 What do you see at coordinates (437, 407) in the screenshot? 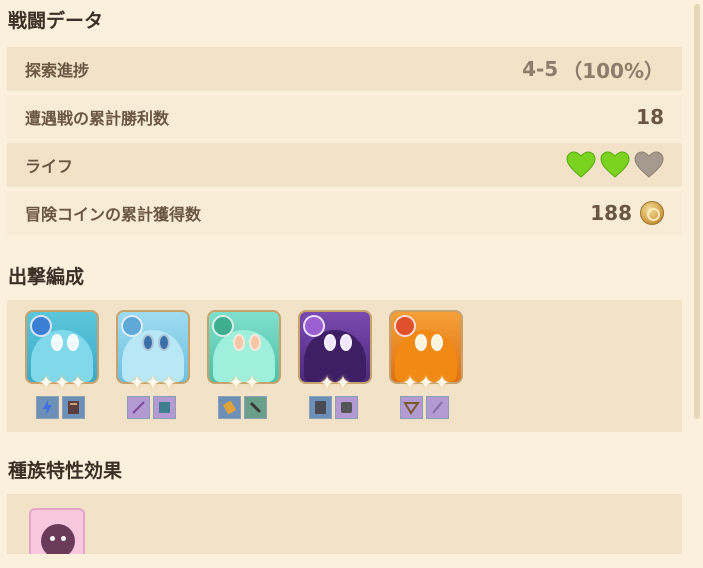
I see `staff-icon` at bounding box center [437, 407].